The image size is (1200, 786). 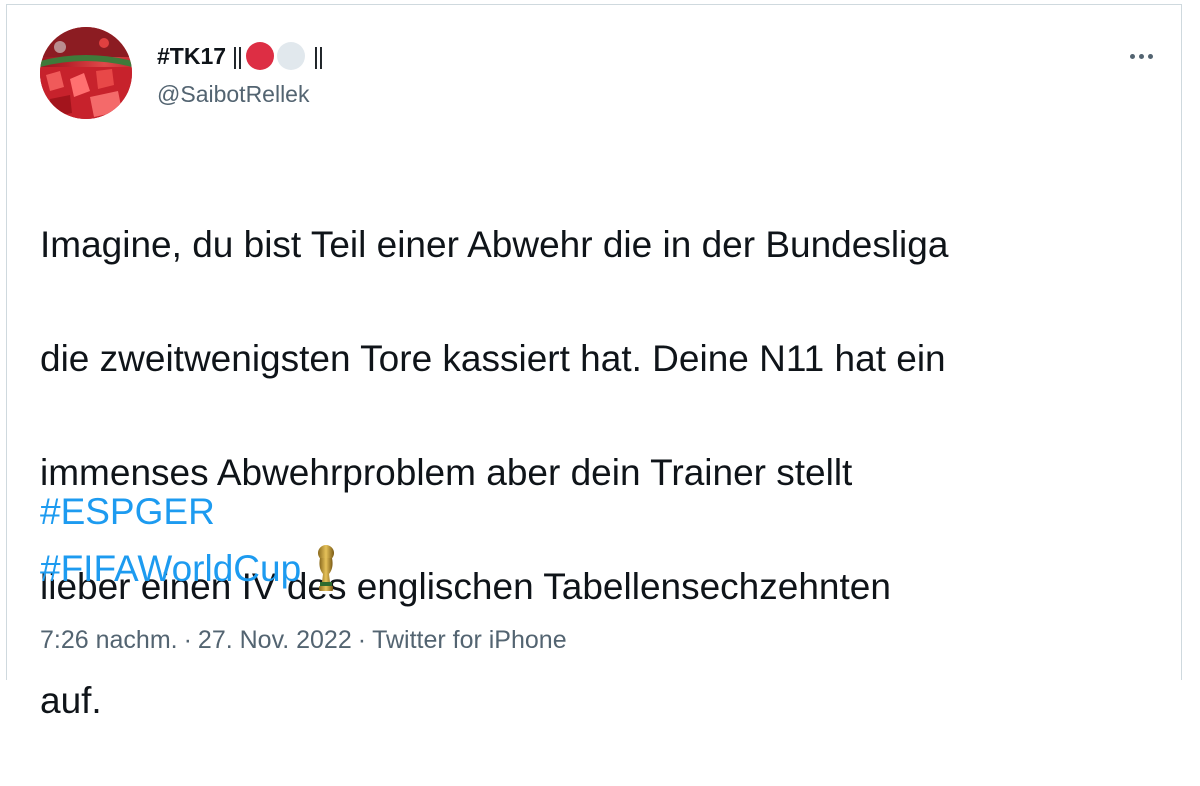 I want to click on hashtag-row: #FIFAWorldCup, so click(x=189, y=568).